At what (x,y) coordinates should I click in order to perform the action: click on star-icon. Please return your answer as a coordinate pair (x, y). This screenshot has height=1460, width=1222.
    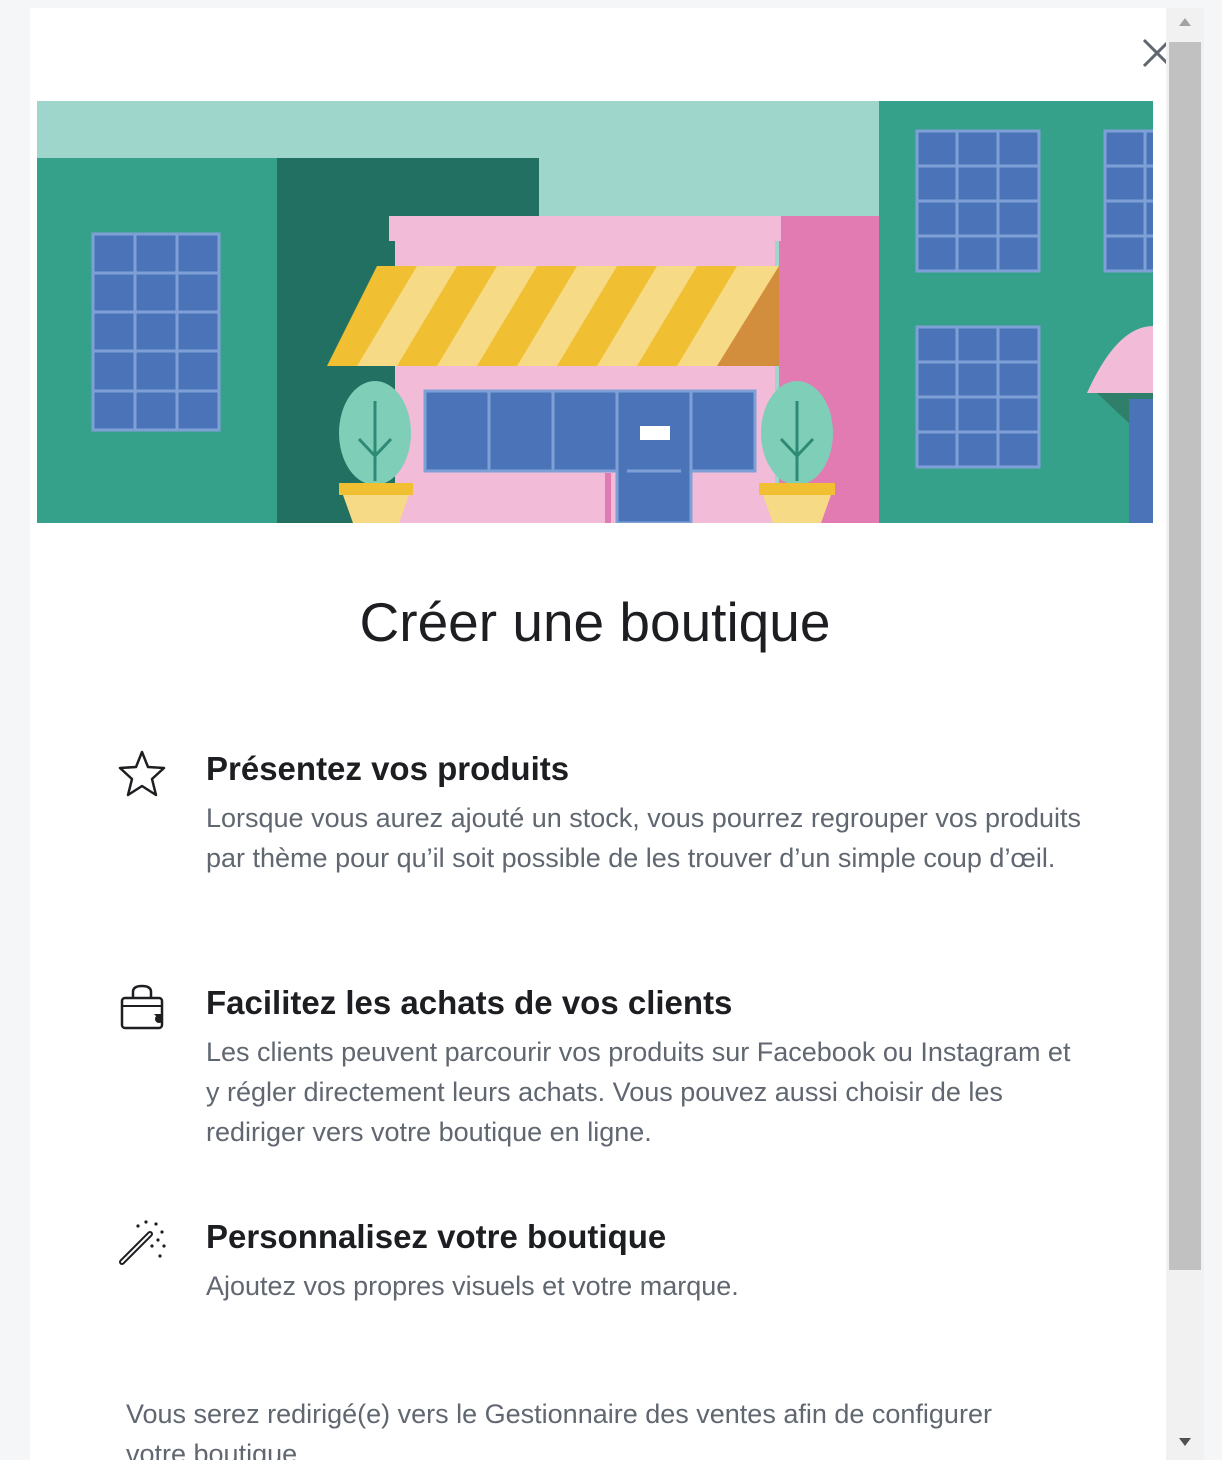
    Looking at the image, I should click on (142, 773).